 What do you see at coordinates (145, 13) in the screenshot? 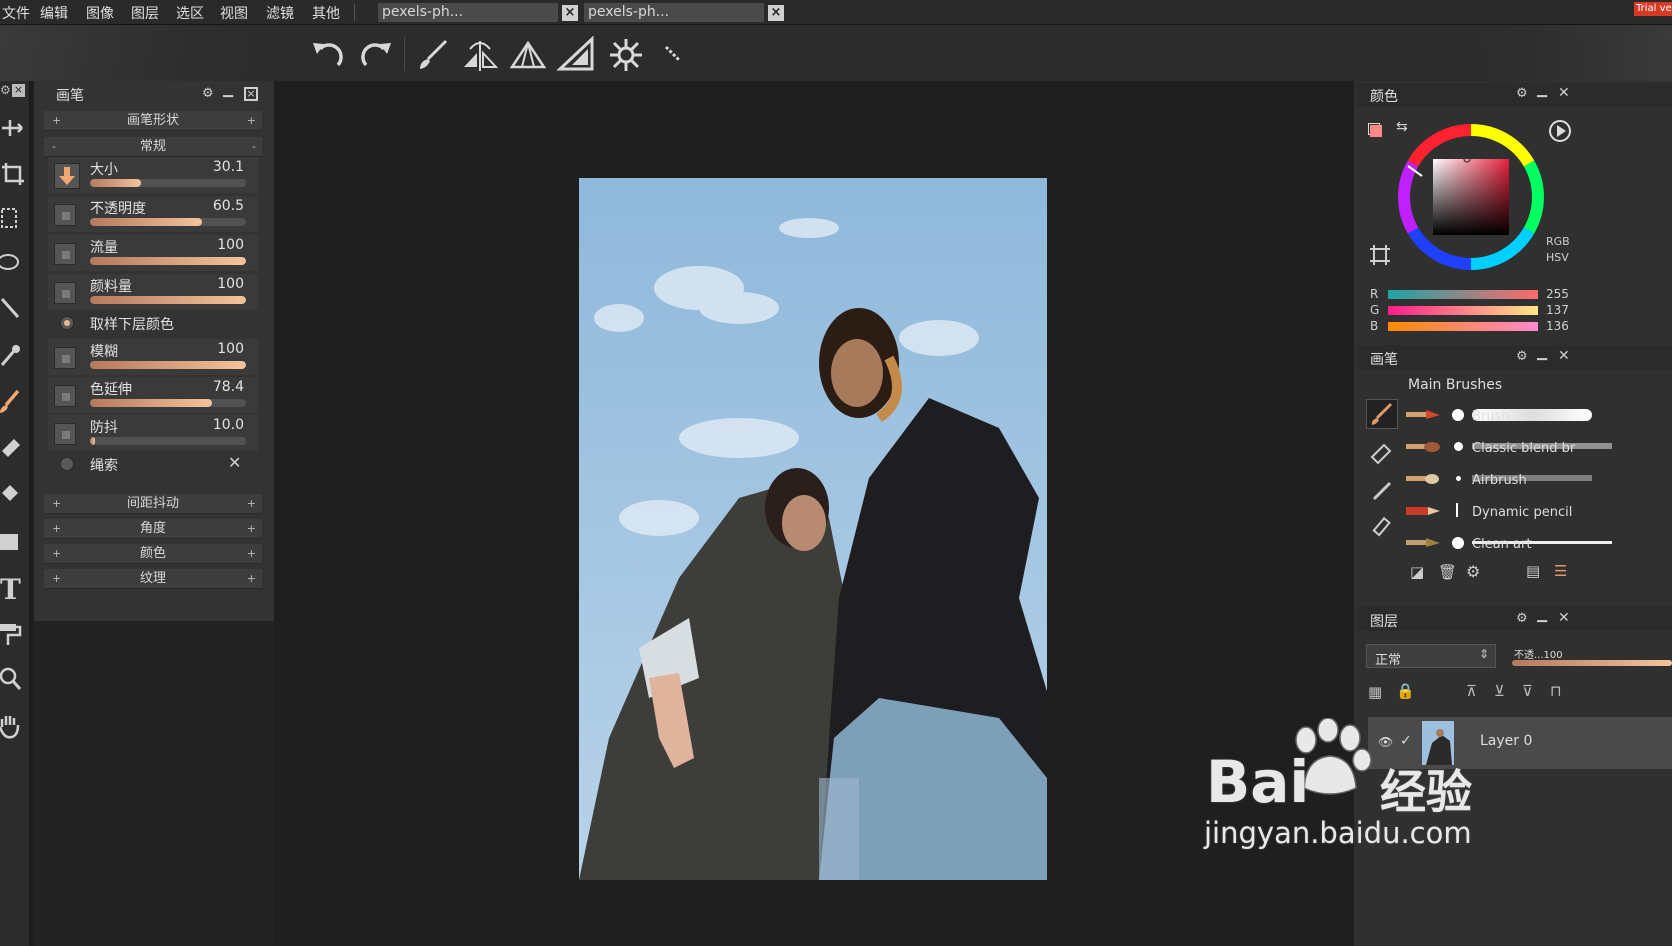
I see `menu-layer: 图层` at bounding box center [145, 13].